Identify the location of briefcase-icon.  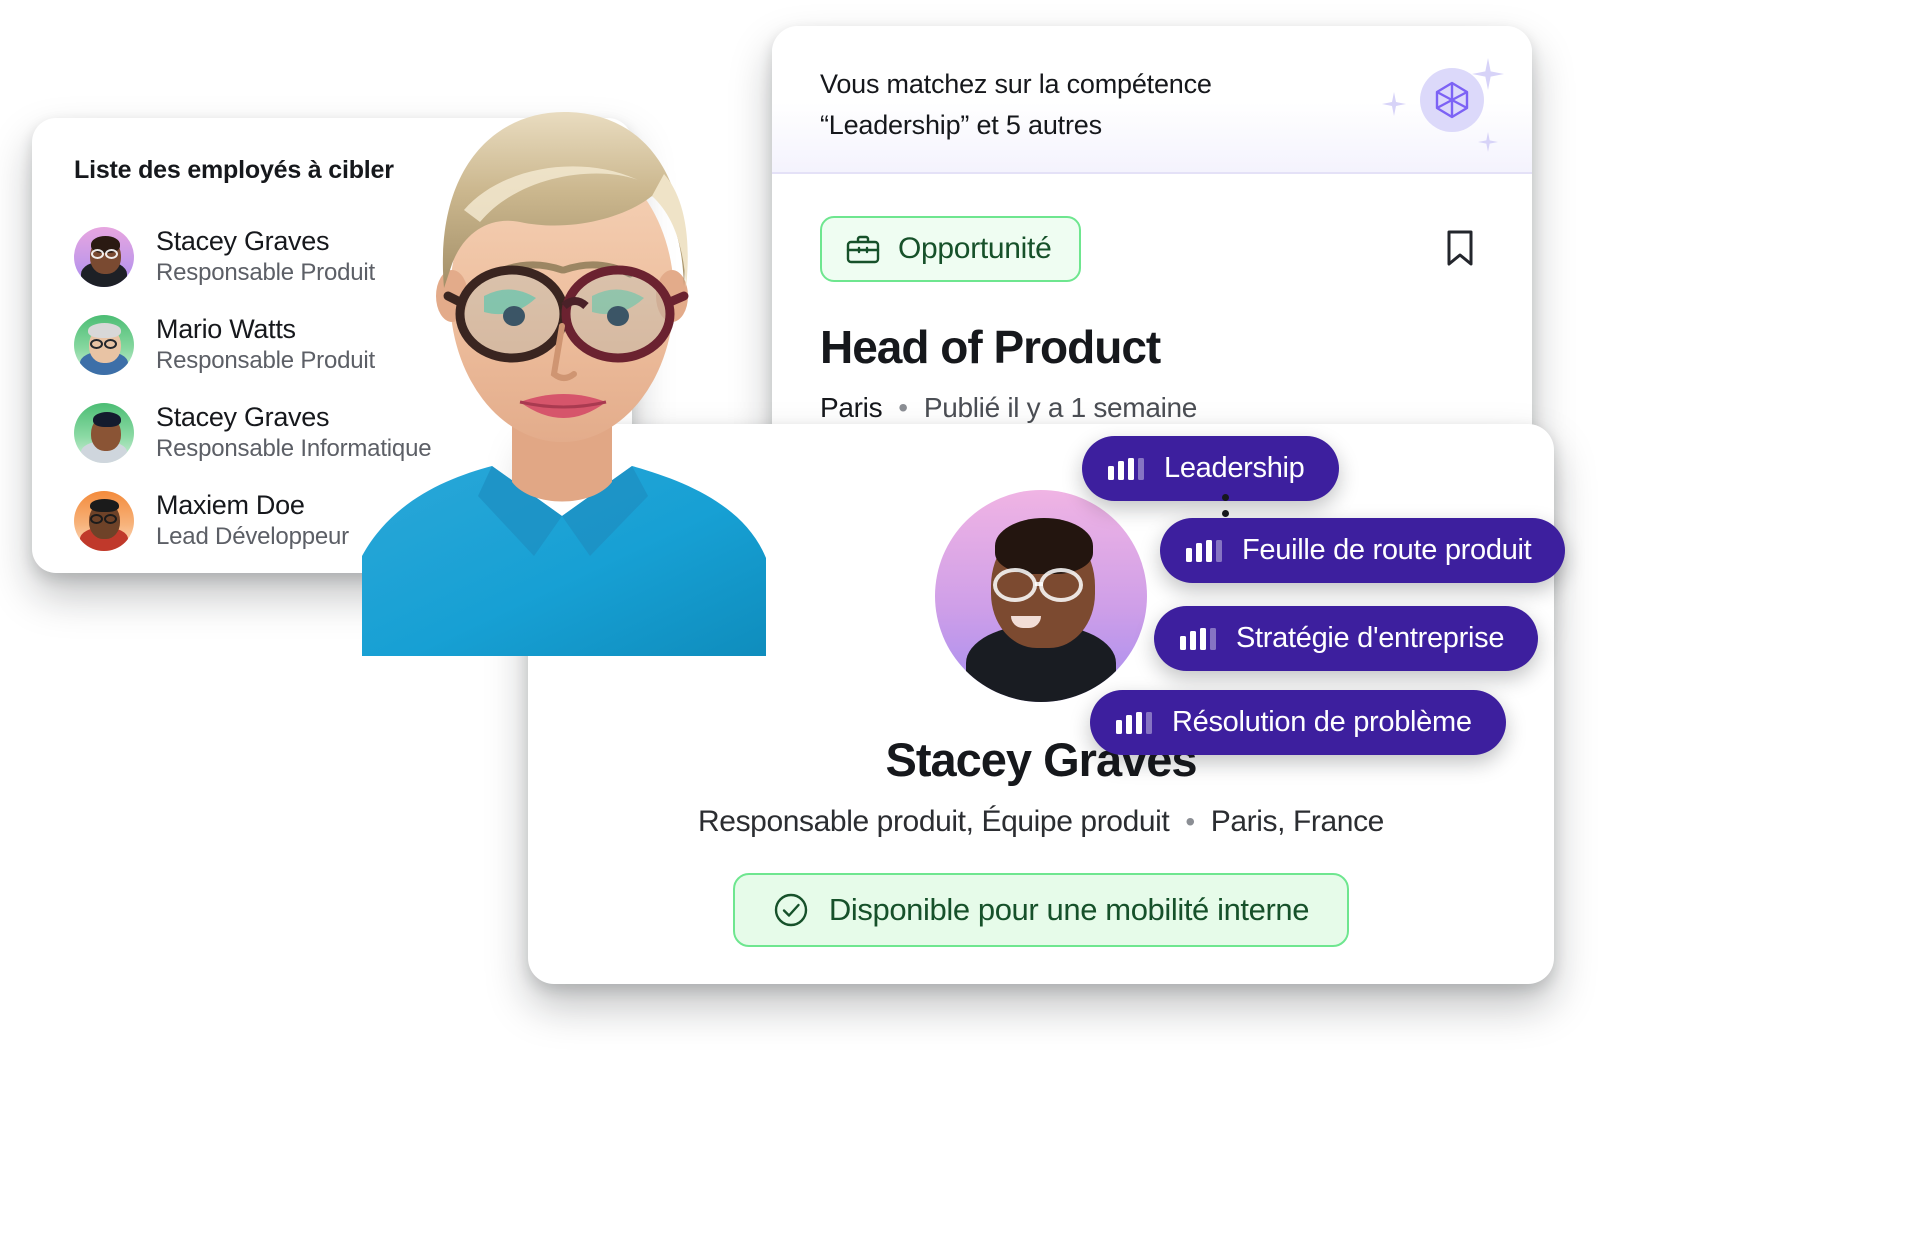
(863, 249).